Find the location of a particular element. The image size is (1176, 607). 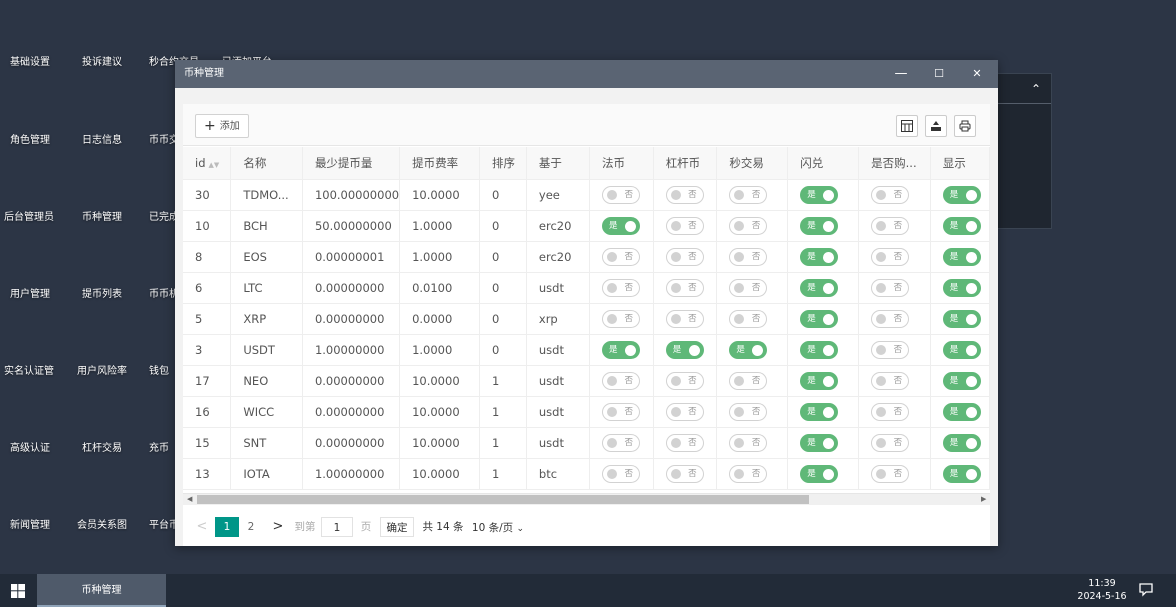

desktop-icon-label: 杠杆交易 is located at coordinates (102, 446).